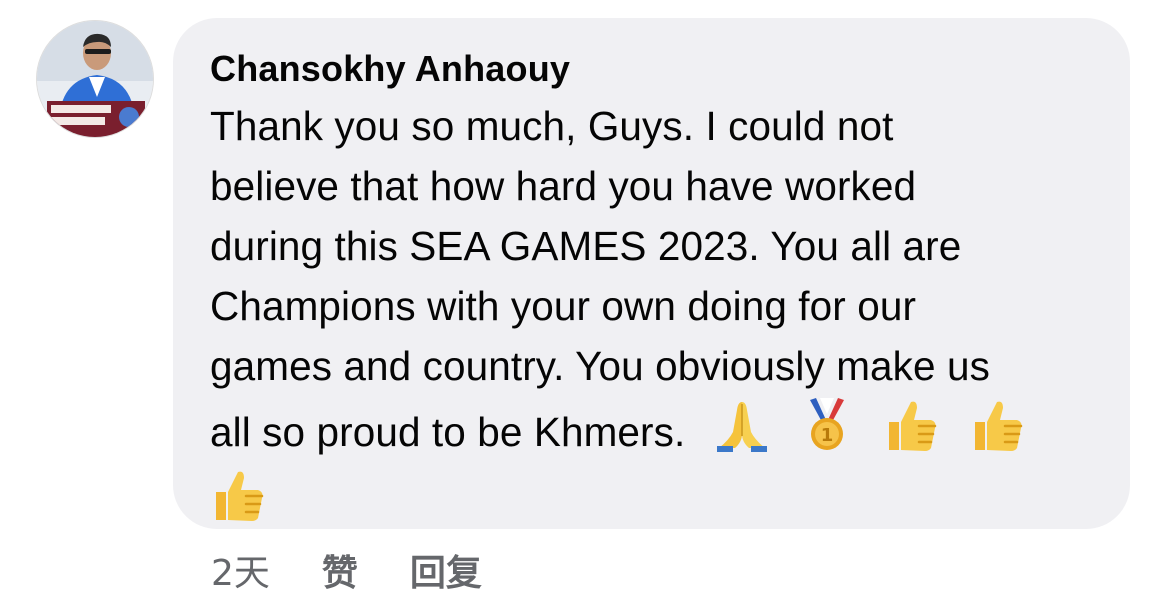  I want to click on comment-author: Chansokhy Anhaouy, so click(655, 69).